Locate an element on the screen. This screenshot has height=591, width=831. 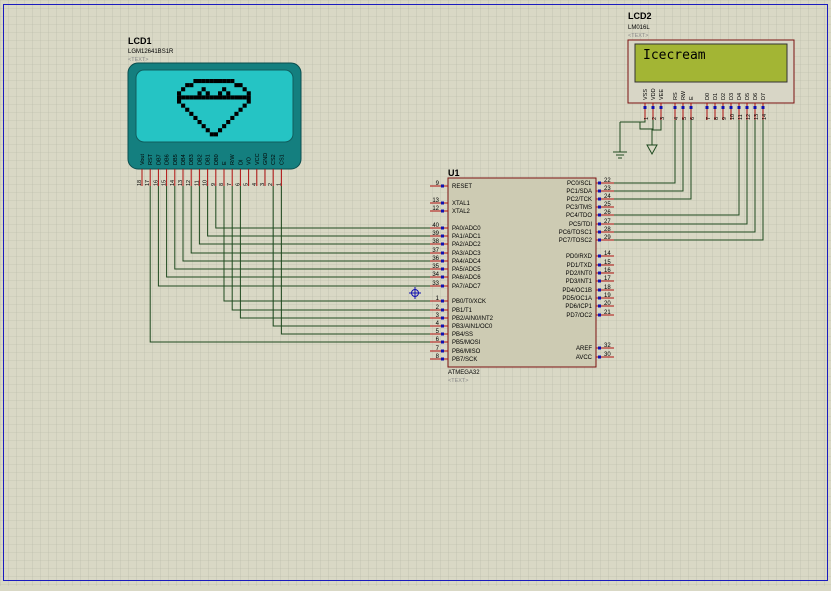
u1-pin-number: 37 is located at coordinates (435, 251).